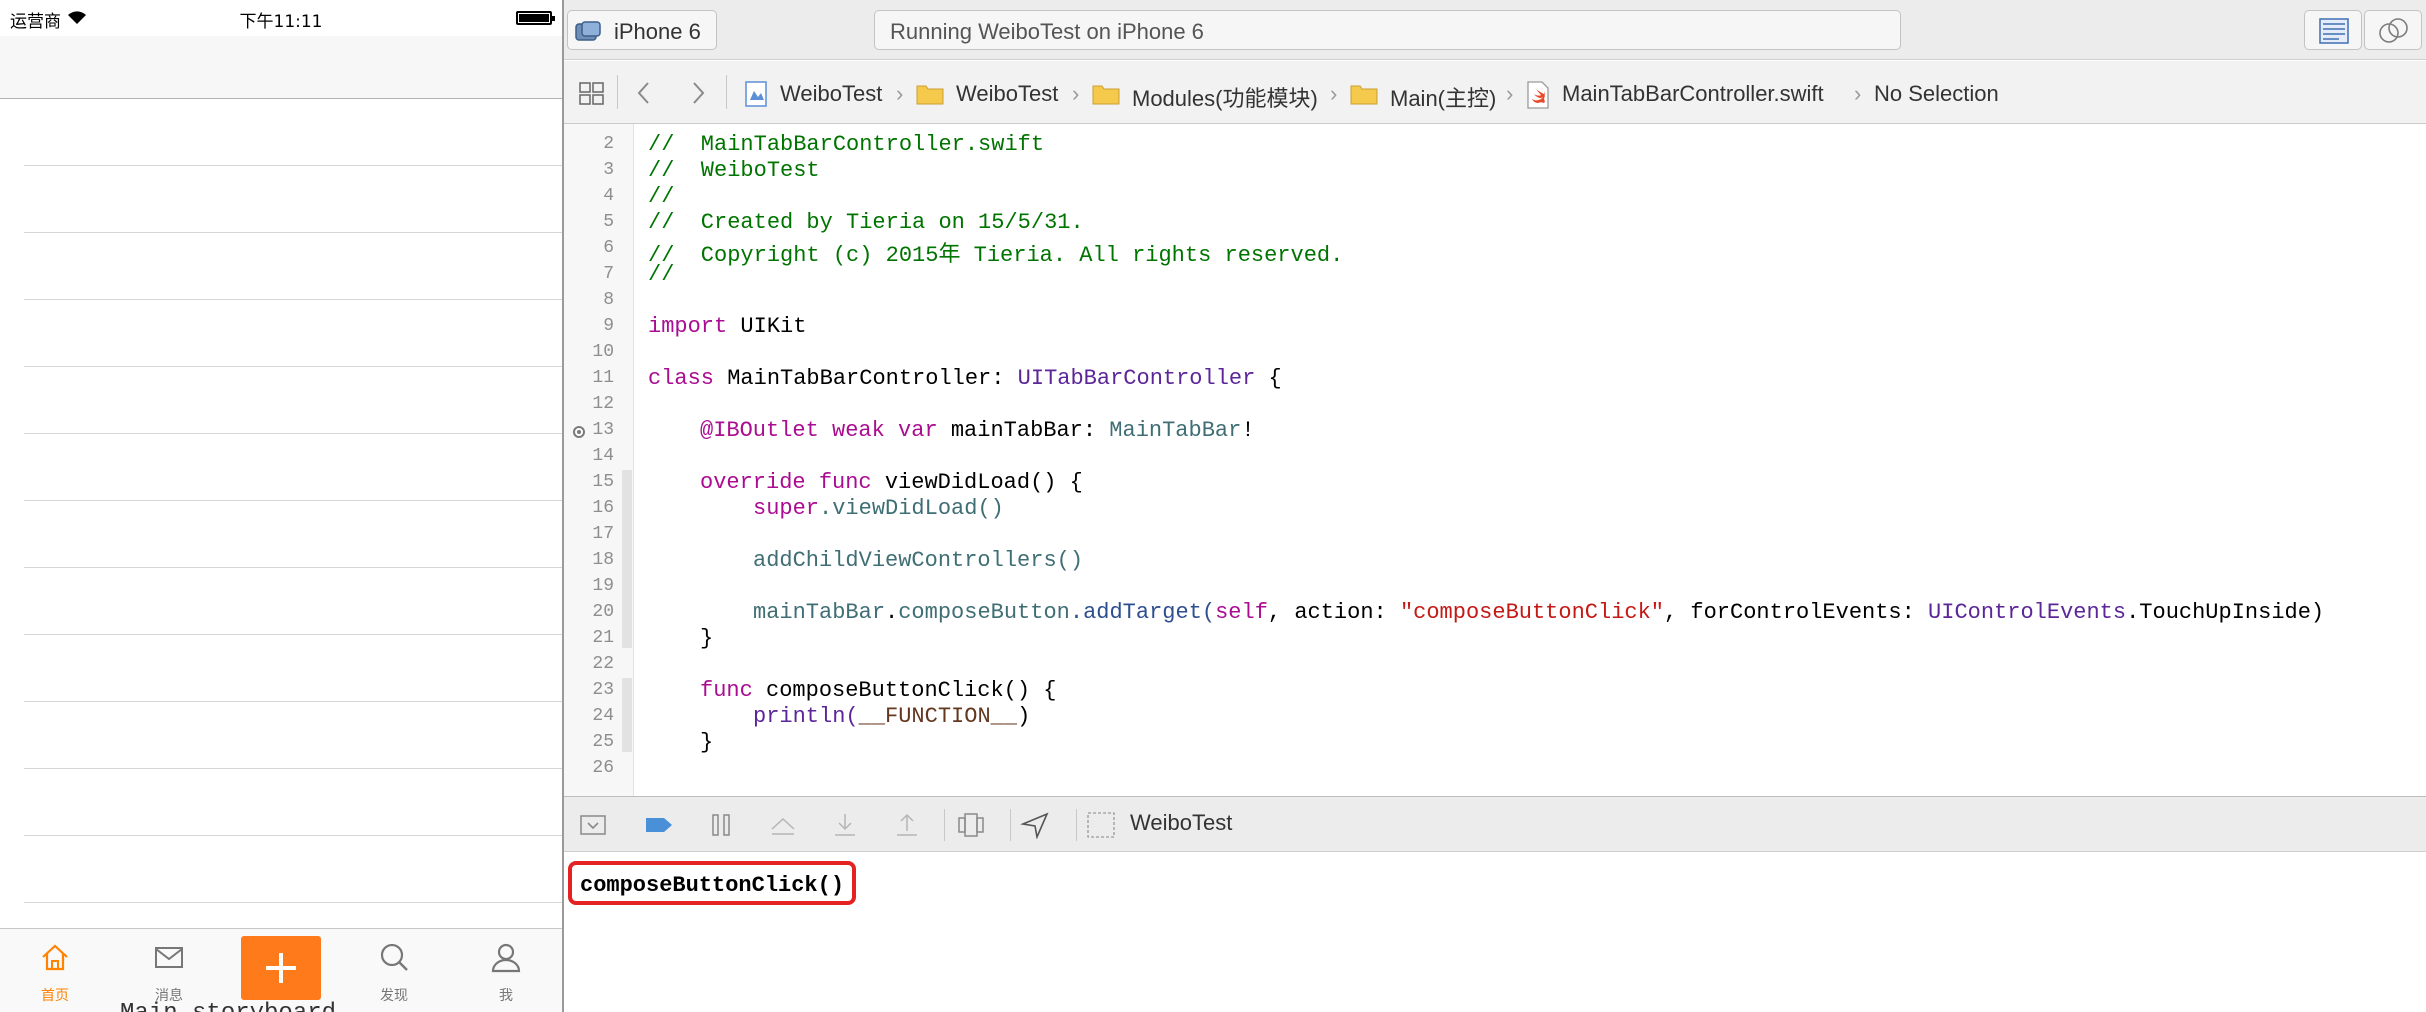  Describe the element at coordinates (726, 690) in the screenshot. I see `keyword-token: func` at that location.